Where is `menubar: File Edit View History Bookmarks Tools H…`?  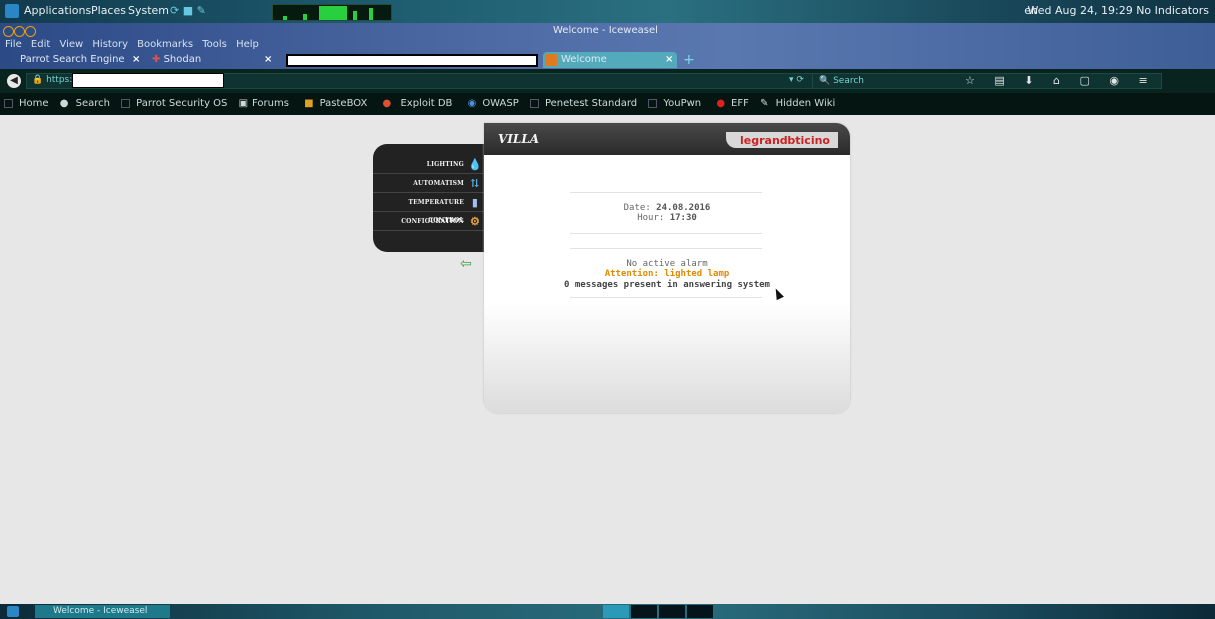
menubar: File Edit View History Bookmarks Tools H… is located at coordinates (135, 44).